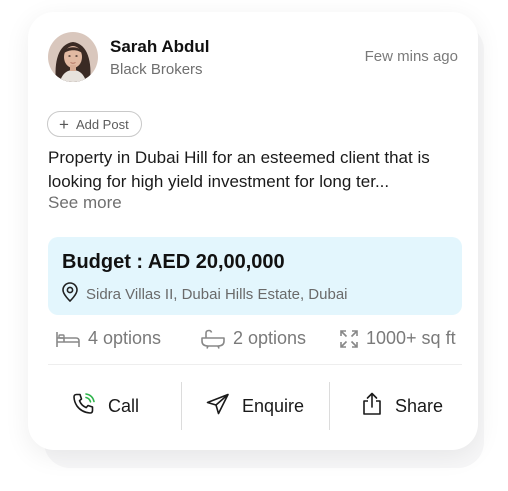 The width and height of the screenshot is (508, 491). What do you see at coordinates (255, 364) in the screenshot?
I see `actions-divider` at bounding box center [255, 364].